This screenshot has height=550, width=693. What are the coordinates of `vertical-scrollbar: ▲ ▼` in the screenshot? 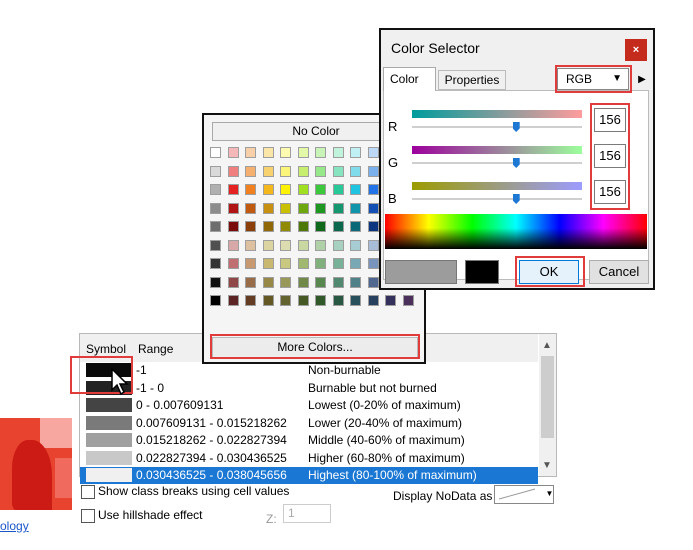 It's located at (547, 405).